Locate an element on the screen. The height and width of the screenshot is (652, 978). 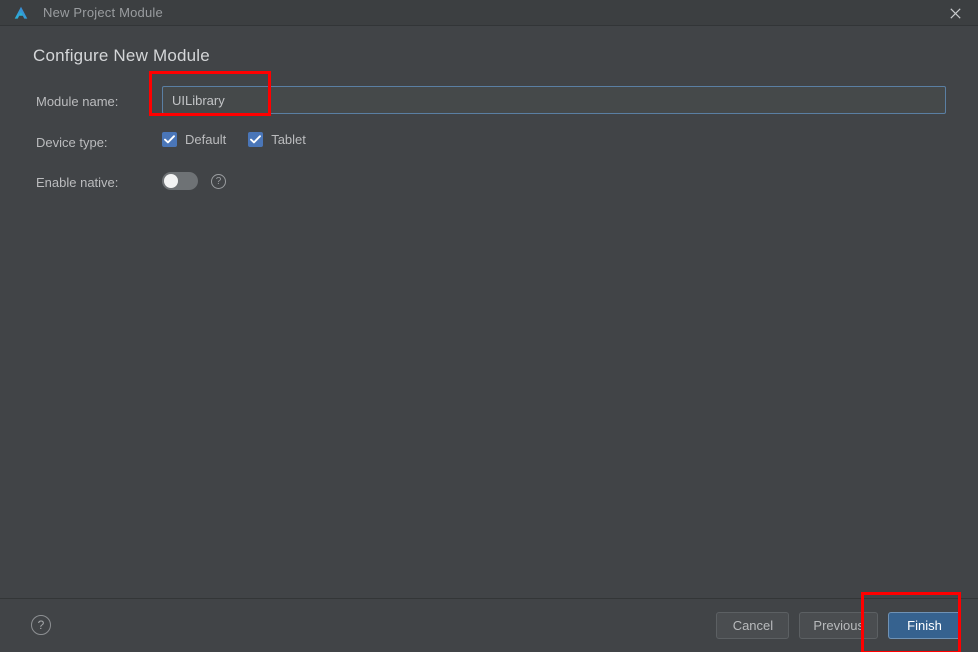
checkbox-tablet: Tablet is located at coordinates (277, 139).